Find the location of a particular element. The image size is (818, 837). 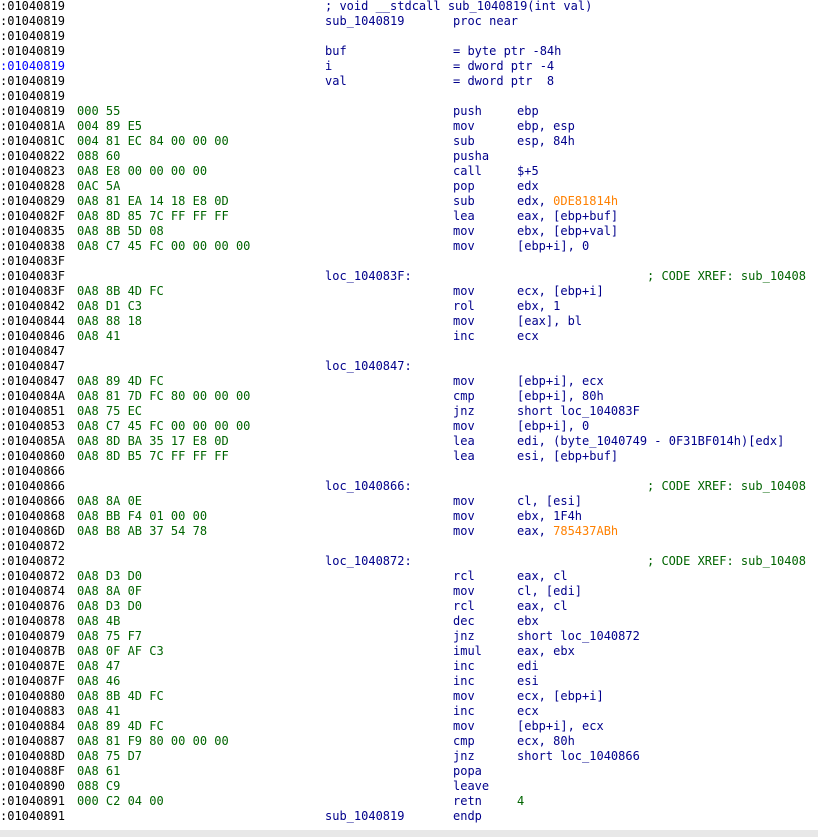

instruction-operands: [ebp+i], 80h is located at coordinates (560, 396).